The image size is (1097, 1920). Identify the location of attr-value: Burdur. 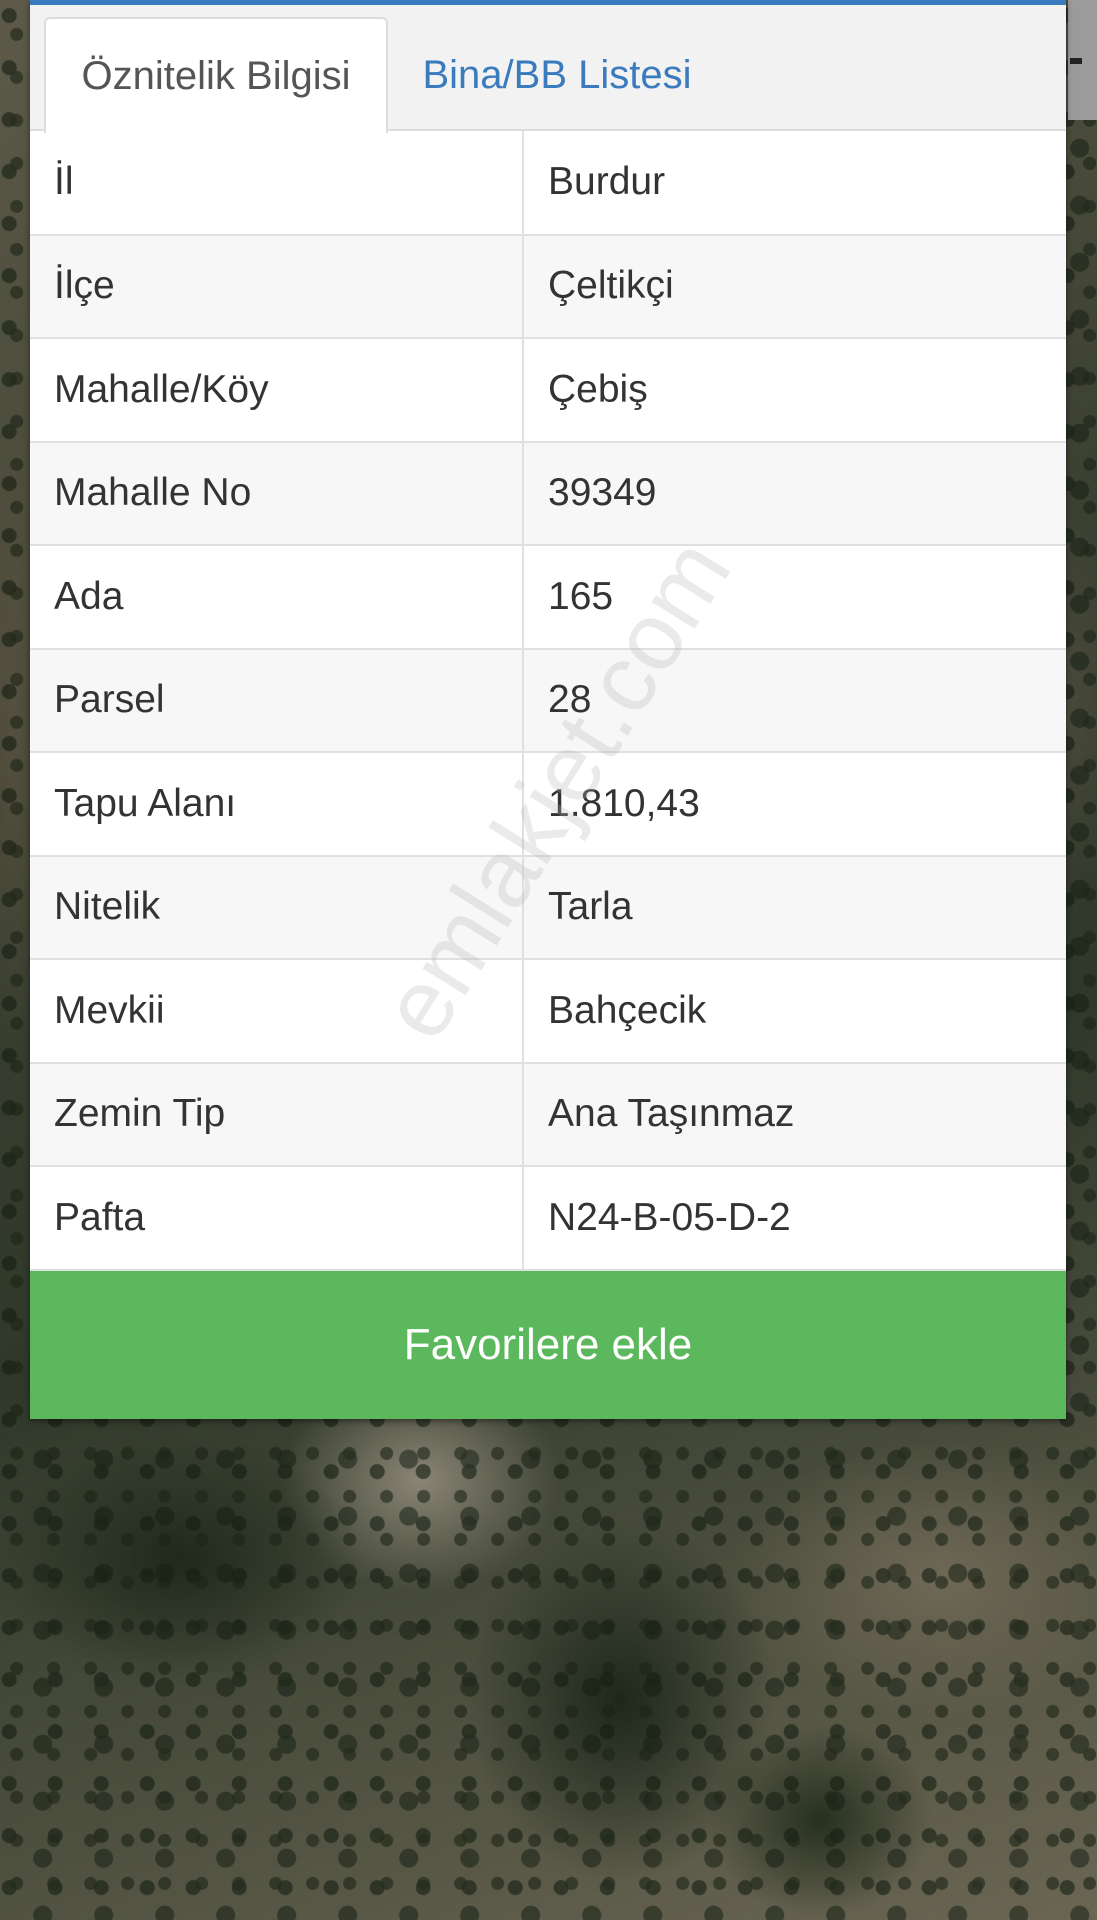
(794, 183).